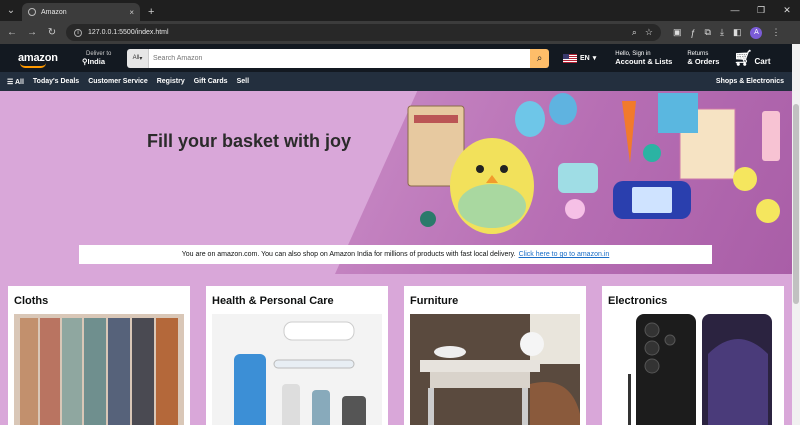 The image size is (800, 425). I want to click on all-menu-button: ☰ All, so click(15, 82).